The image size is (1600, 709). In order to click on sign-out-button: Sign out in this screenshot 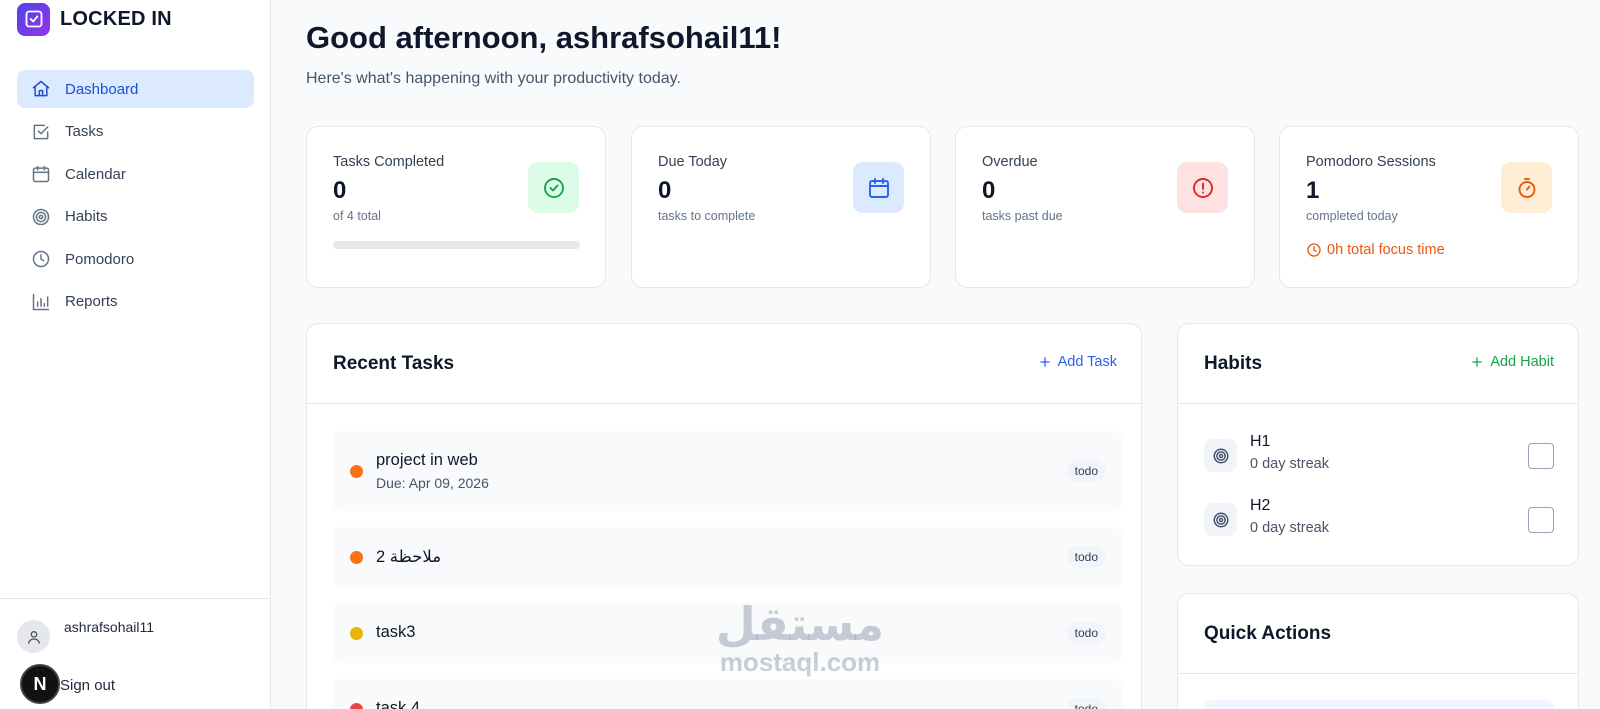, I will do `click(87, 685)`.